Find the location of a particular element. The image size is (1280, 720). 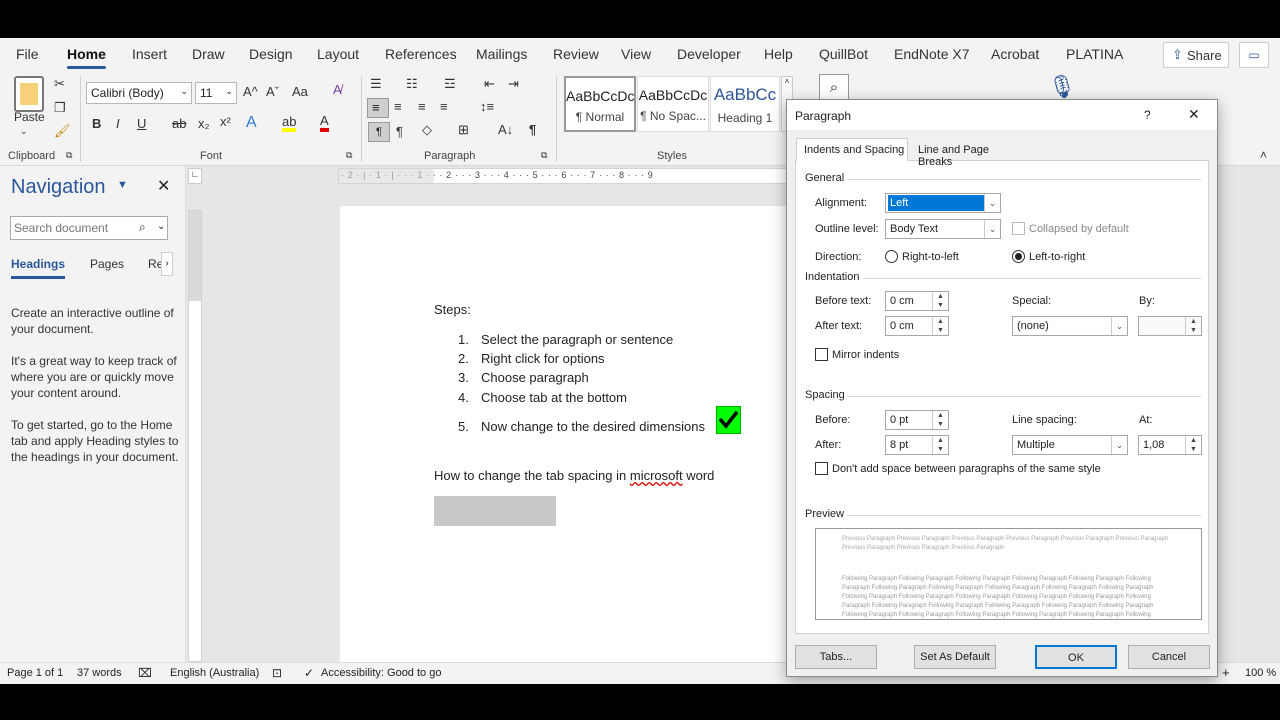

zoom-level: 100 % is located at coordinates (1260, 673).